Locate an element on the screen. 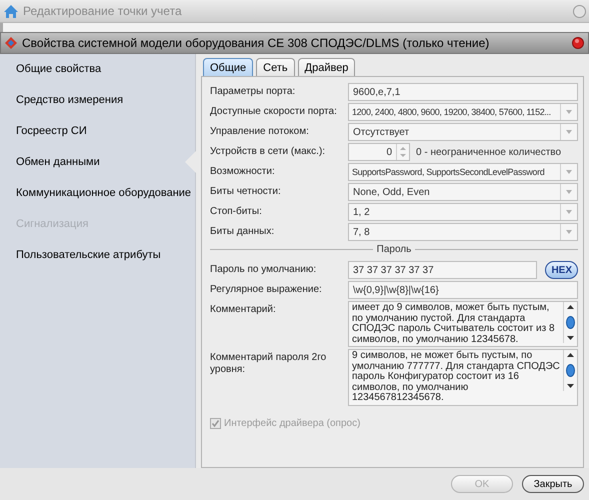  sidebar-item: Коммуникационное оборудование is located at coordinates (97, 200).